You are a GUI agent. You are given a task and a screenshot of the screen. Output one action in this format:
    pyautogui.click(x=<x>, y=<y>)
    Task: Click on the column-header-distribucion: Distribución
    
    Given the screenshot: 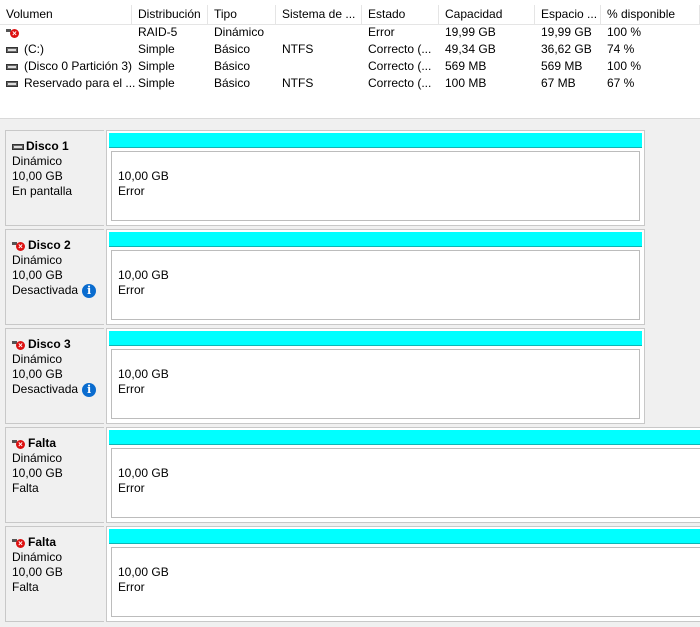 What is the action you would take?
    pyautogui.click(x=170, y=14)
    